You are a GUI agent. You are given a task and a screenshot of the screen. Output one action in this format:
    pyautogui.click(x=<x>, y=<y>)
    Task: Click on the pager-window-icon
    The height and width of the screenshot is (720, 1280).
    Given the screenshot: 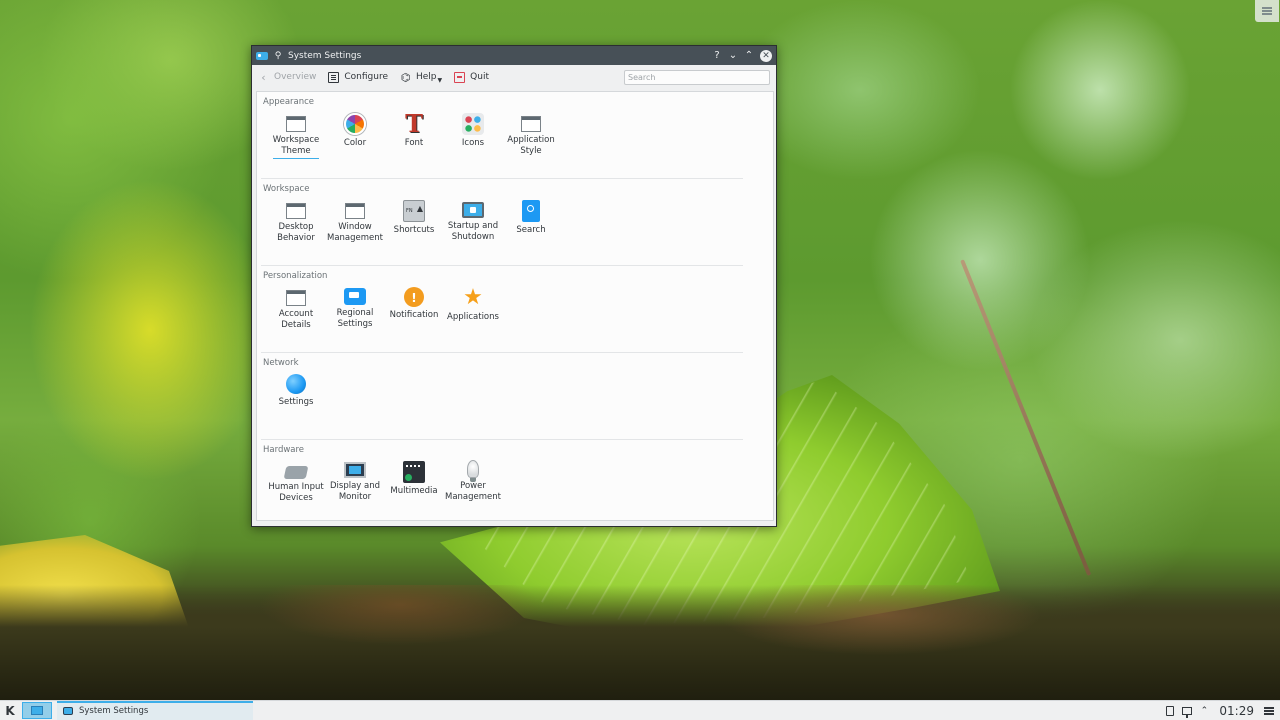 What is the action you would take?
    pyautogui.click(x=37, y=710)
    